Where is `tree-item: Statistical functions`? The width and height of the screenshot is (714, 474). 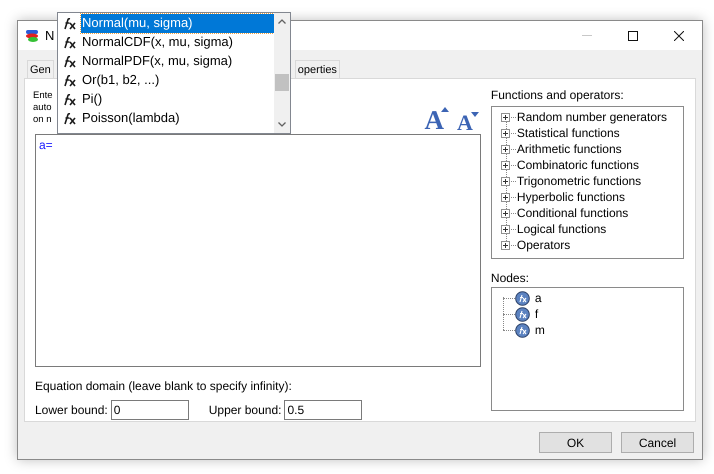
tree-item: Statistical functions is located at coordinates (568, 133).